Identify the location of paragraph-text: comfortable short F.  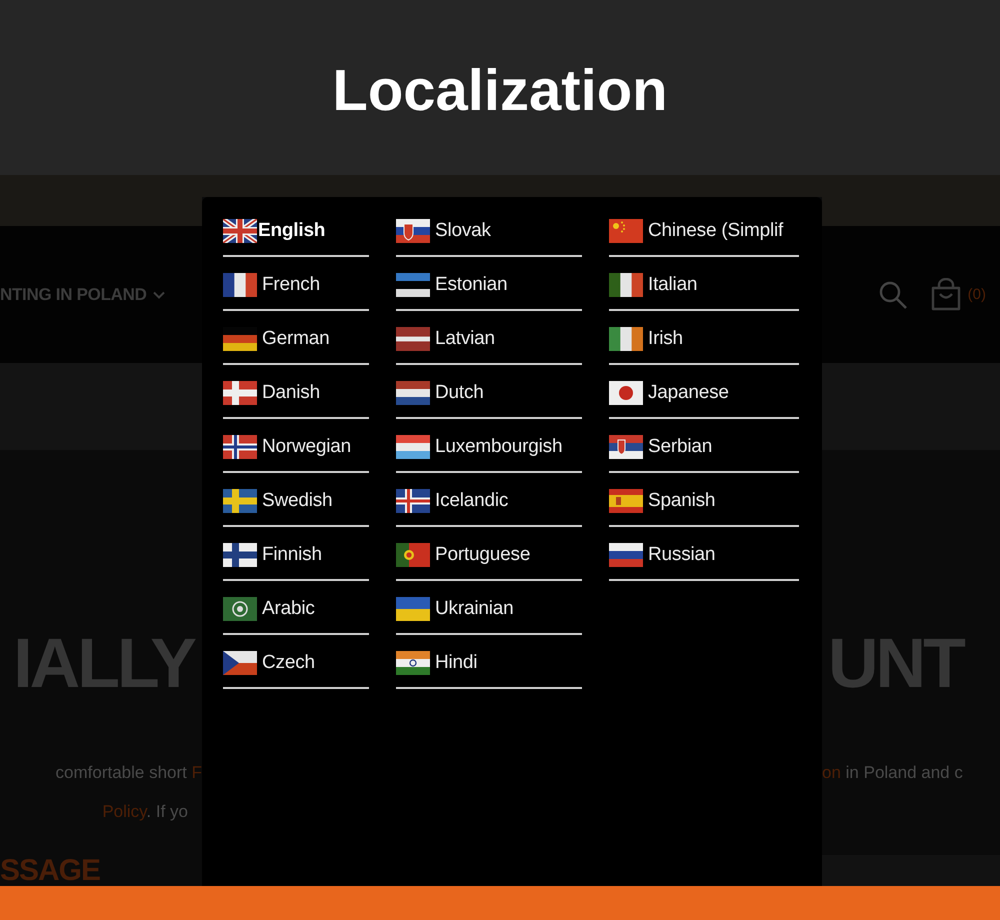
(128, 773).